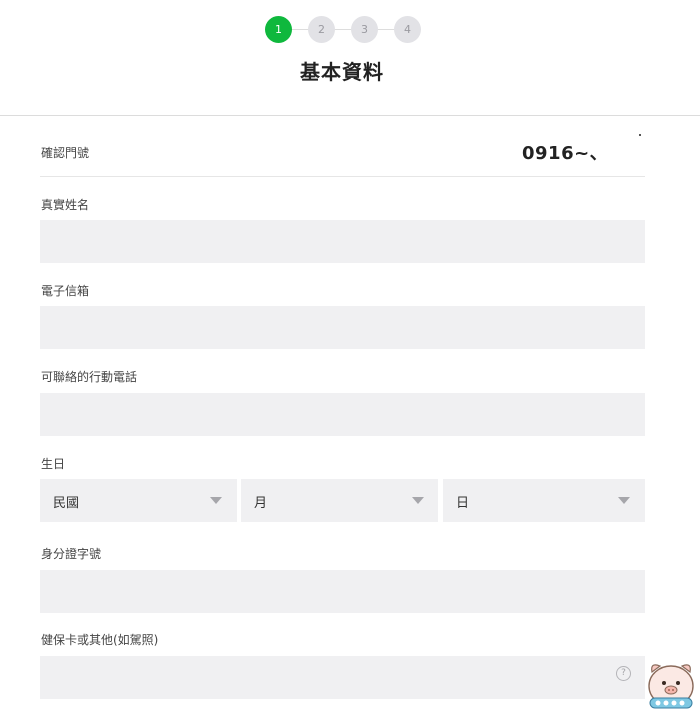 This screenshot has height=711, width=700. Describe the element at coordinates (65, 291) in the screenshot. I see `email-label: 電子信箱` at that location.